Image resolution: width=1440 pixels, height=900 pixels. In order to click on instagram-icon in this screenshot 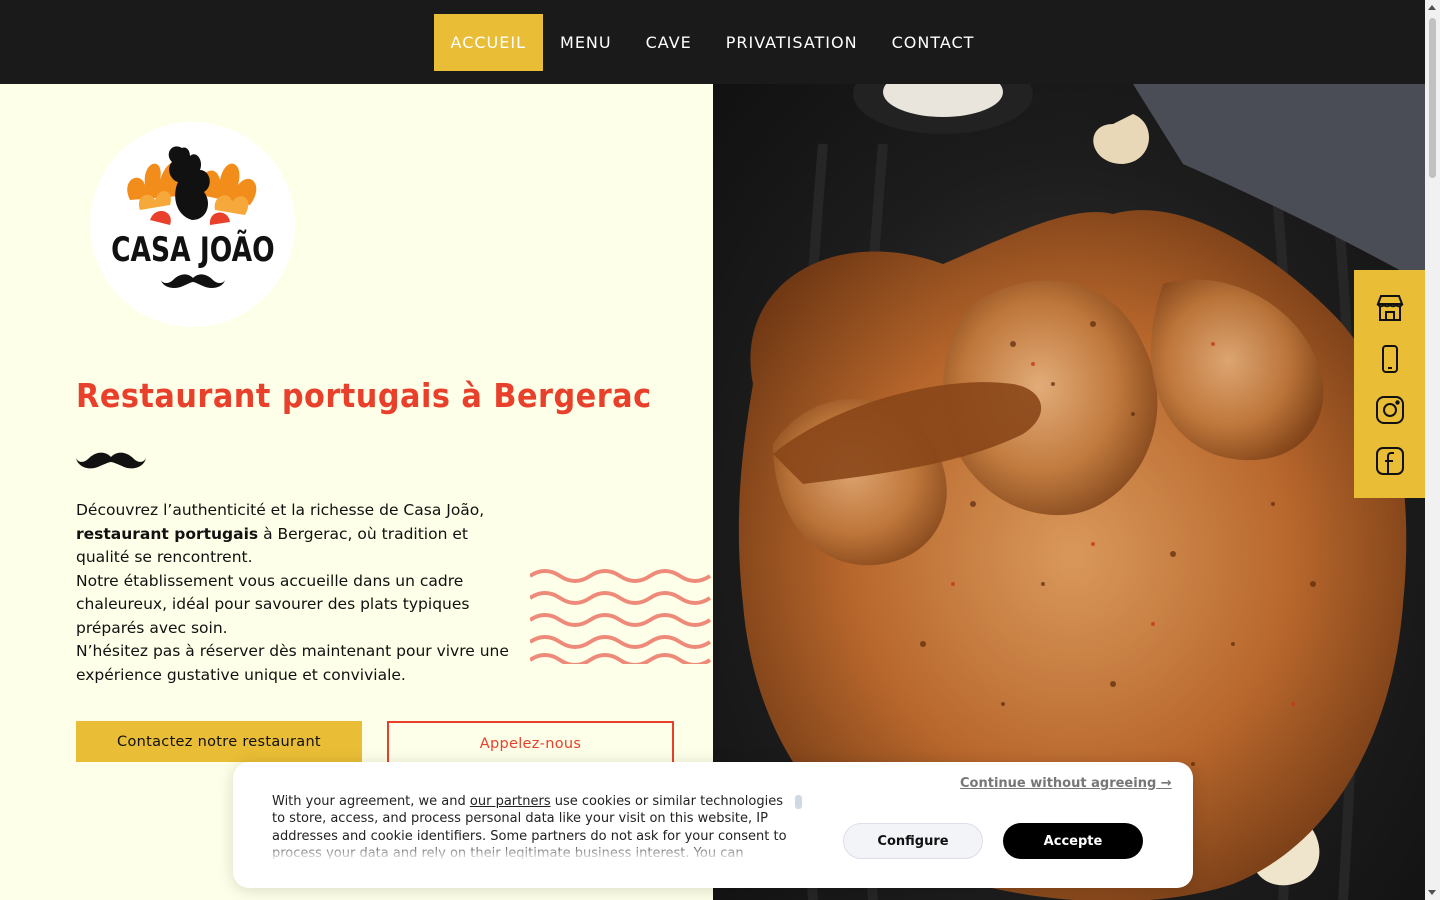, I will do `click(1390, 410)`.